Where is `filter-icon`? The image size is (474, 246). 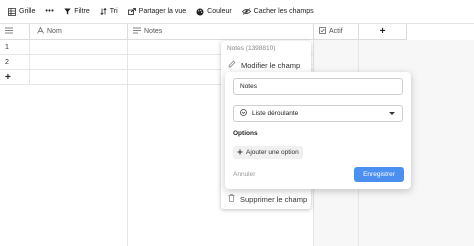
filter-icon is located at coordinates (67, 11).